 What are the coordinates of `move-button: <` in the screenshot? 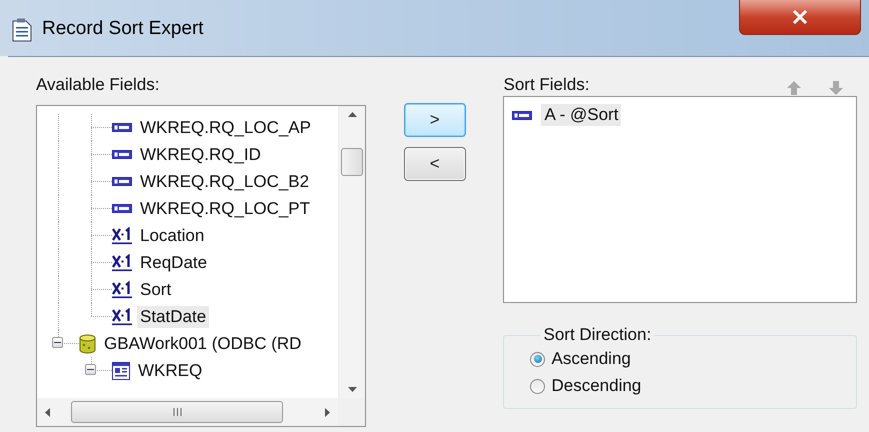 It's located at (435, 164).